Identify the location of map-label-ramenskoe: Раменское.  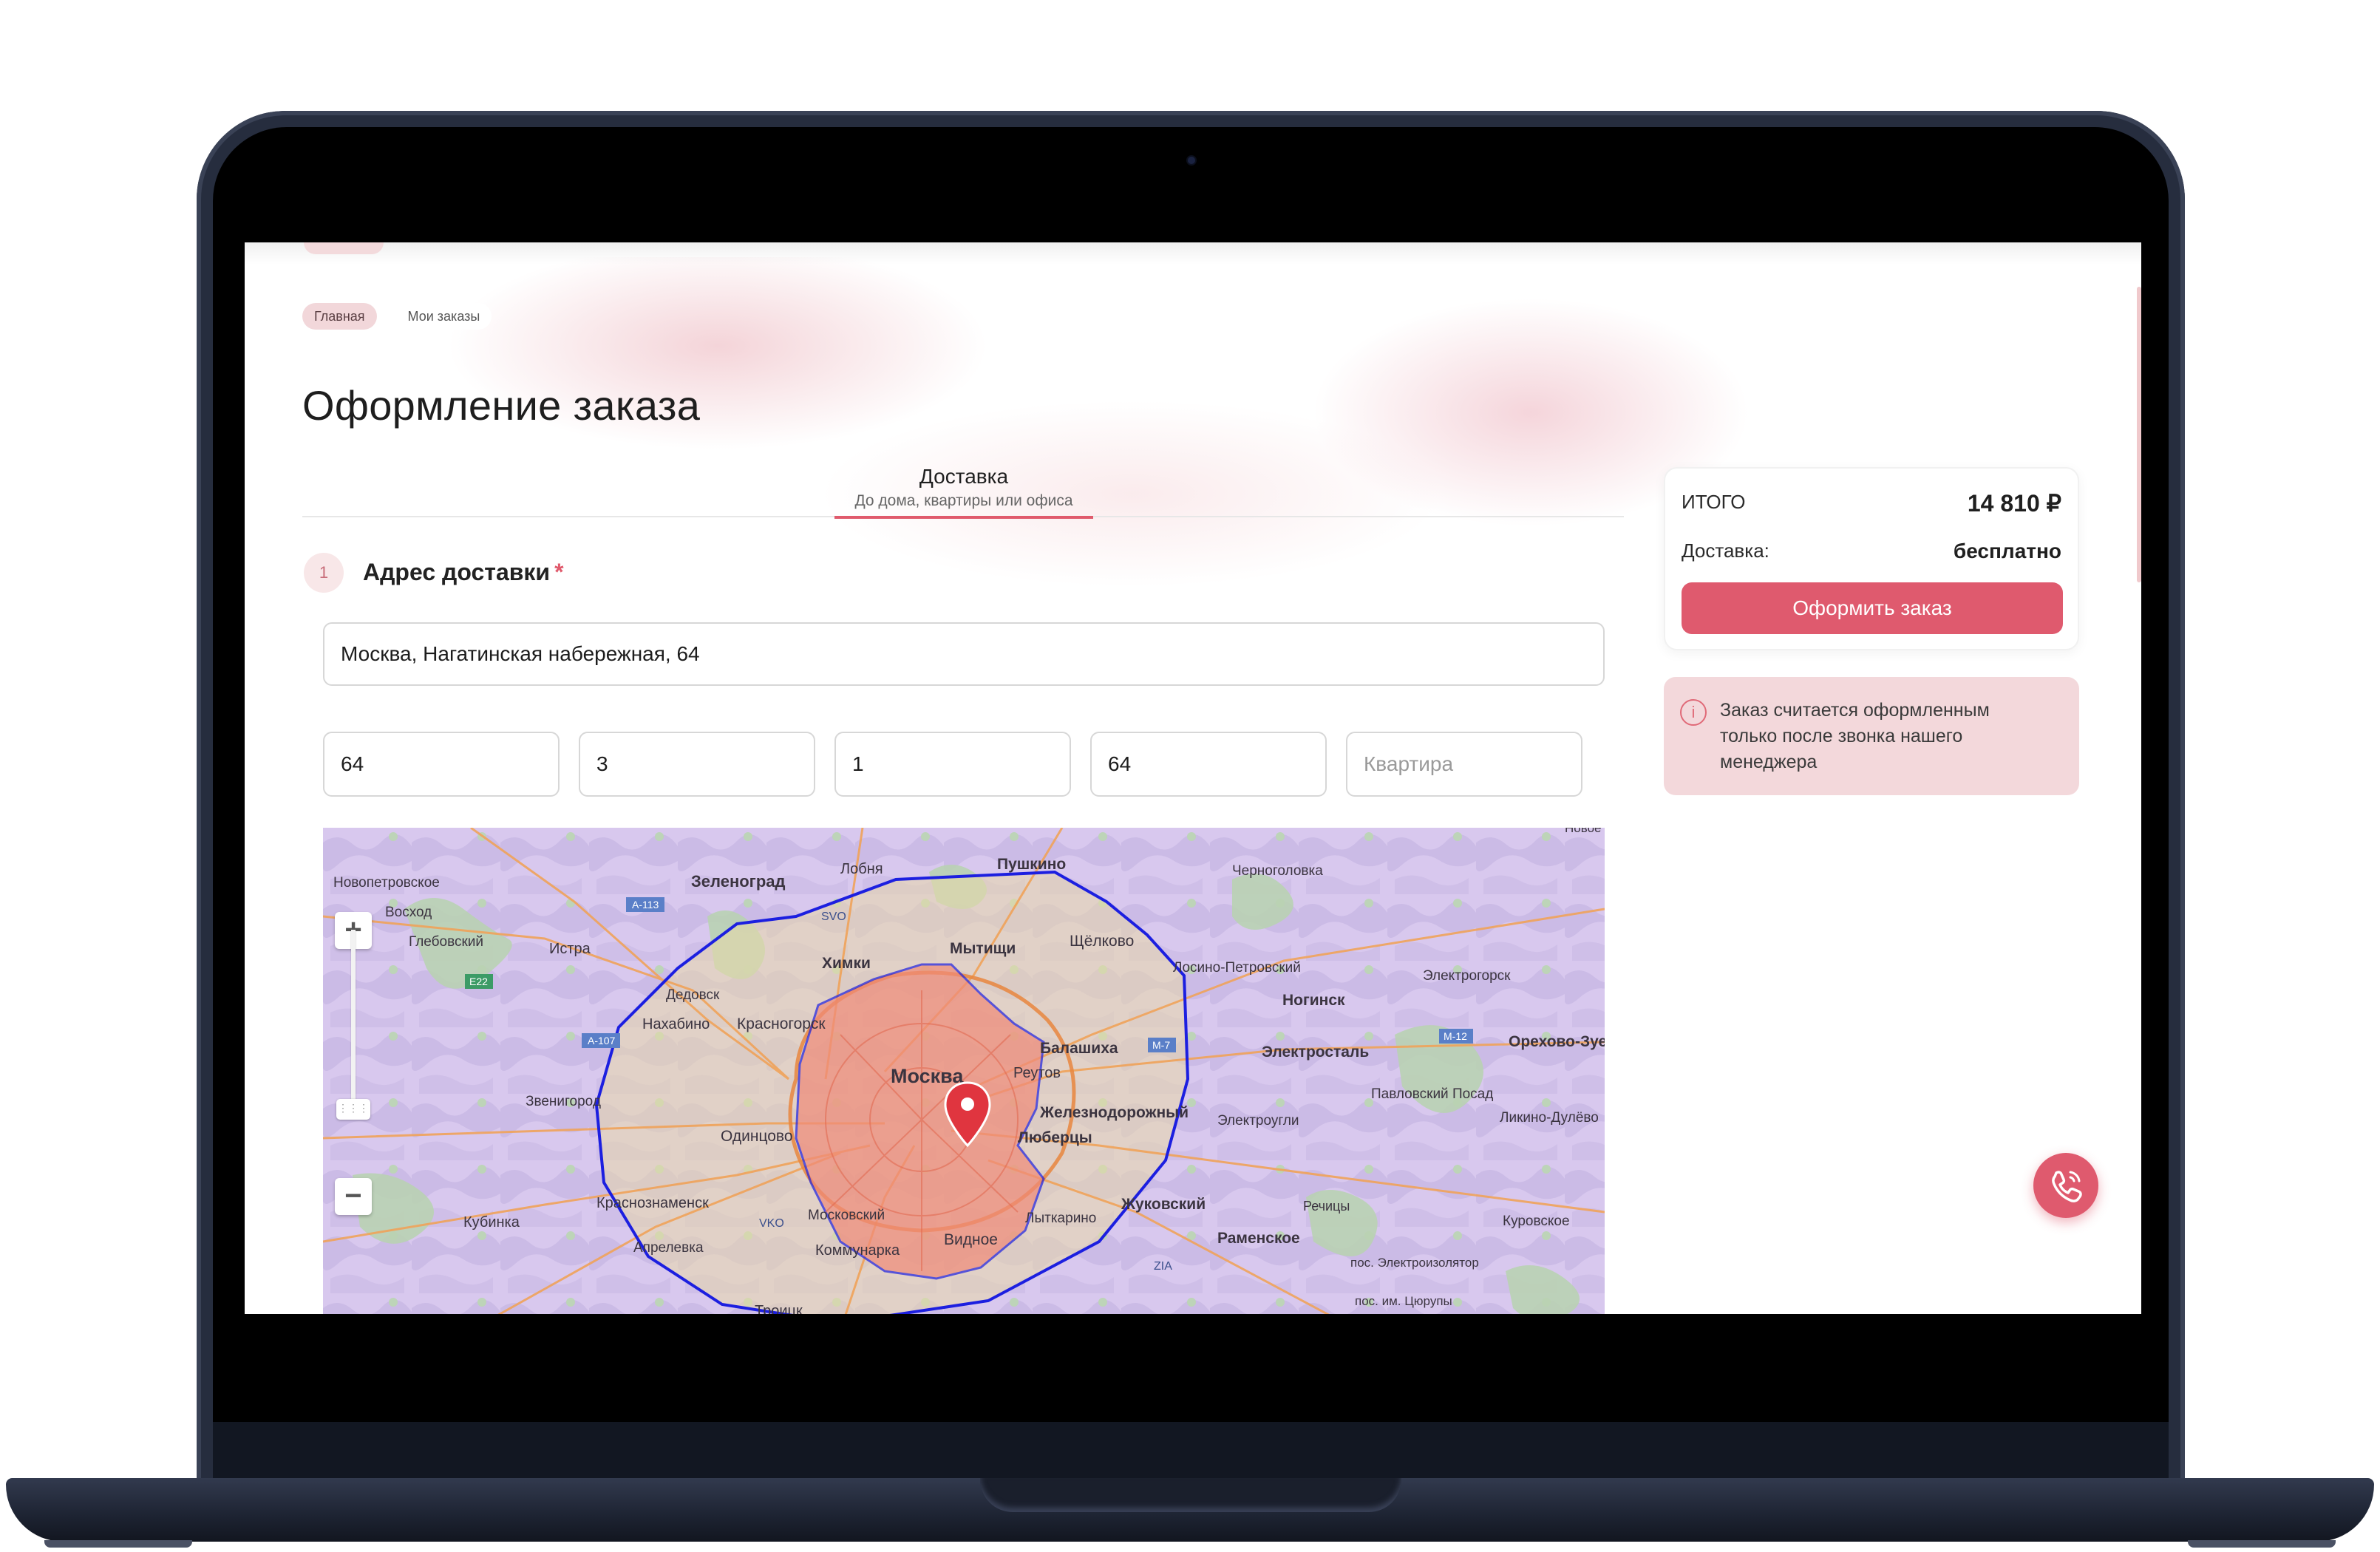
(1258, 1238).